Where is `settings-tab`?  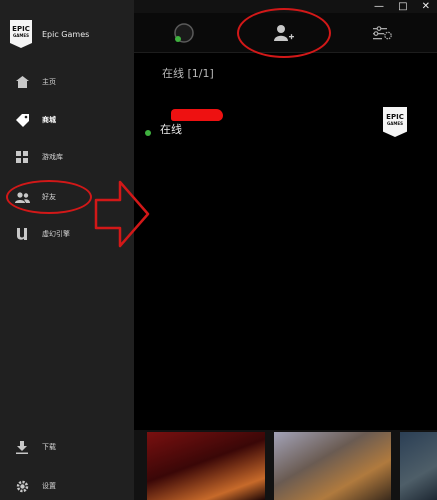
settings-tab is located at coordinates (382, 33).